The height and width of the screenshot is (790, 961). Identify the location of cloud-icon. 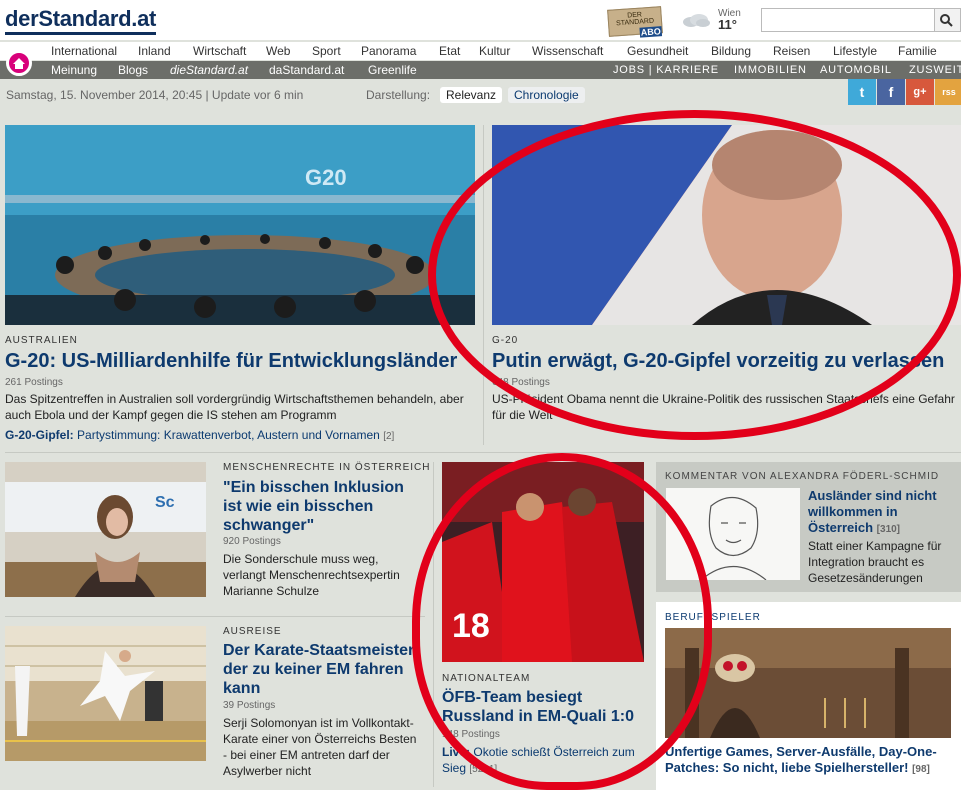
(696, 20).